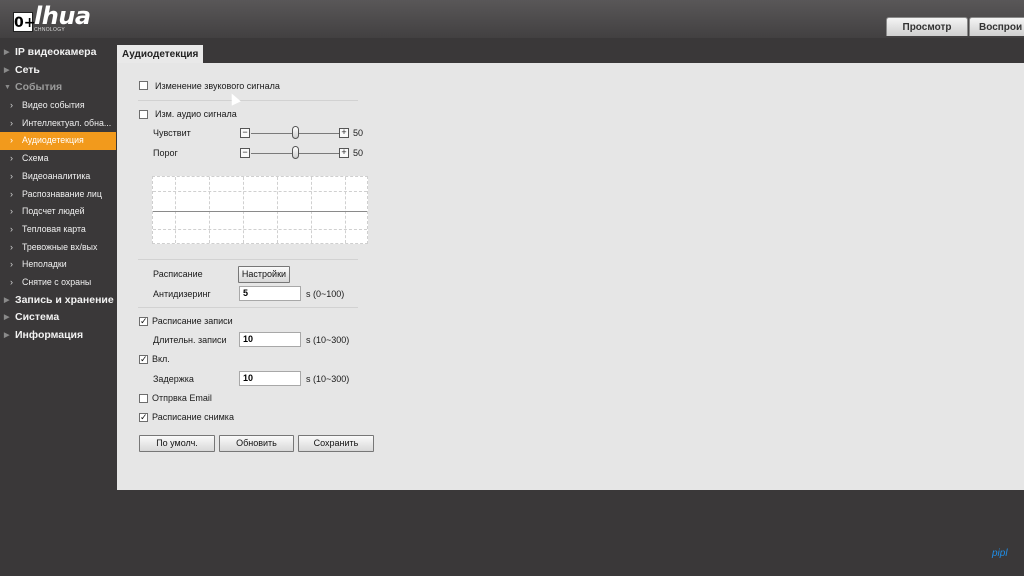  What do you see at coordinates (264, 274) in the screenshot?
I see `schedule-settings-button: Настройки` at bounding box center [264, 274].